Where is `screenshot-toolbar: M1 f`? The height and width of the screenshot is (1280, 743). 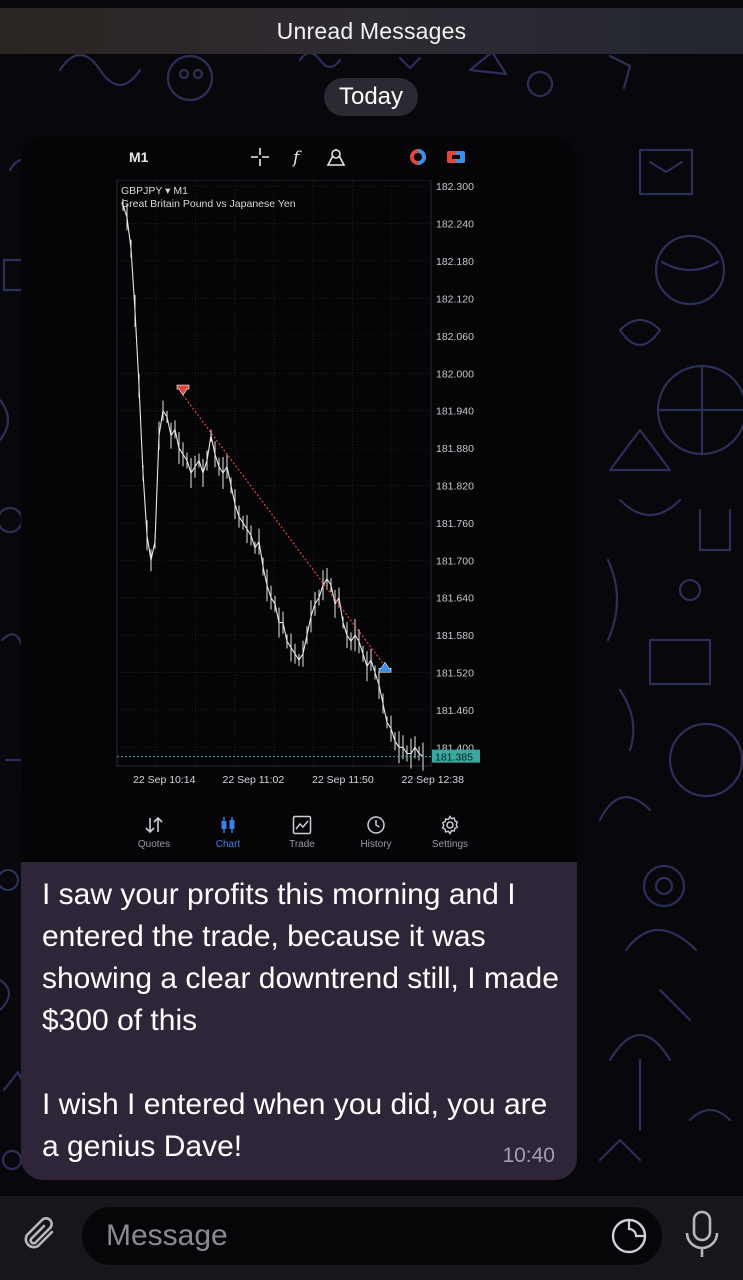 screenshot-toolbar: M1 f is located at coordinates (299, 158).